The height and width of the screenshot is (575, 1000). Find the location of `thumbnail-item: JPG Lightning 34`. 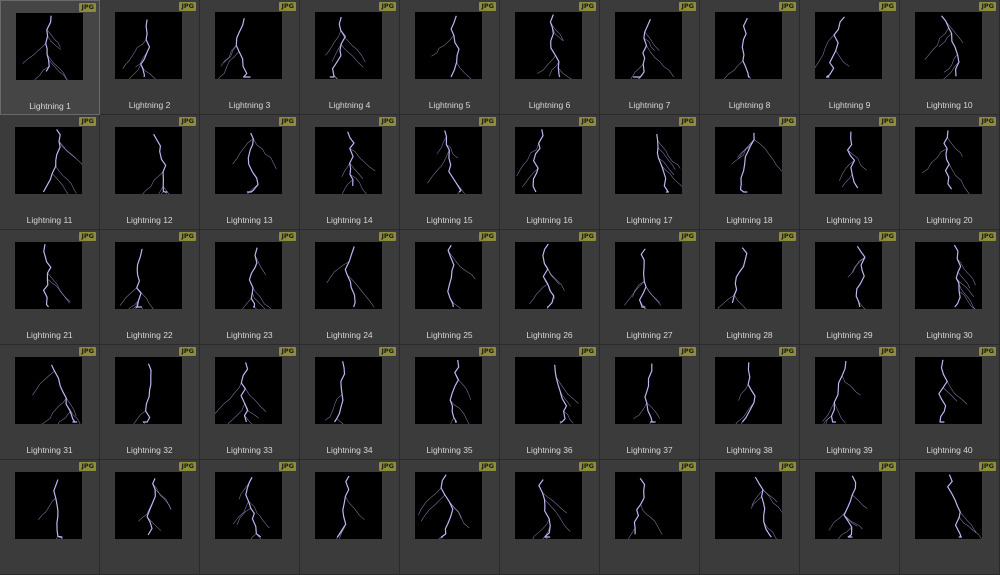

thumbnail-item: JPG Lightning 34 is located at coordinates (350, 402).